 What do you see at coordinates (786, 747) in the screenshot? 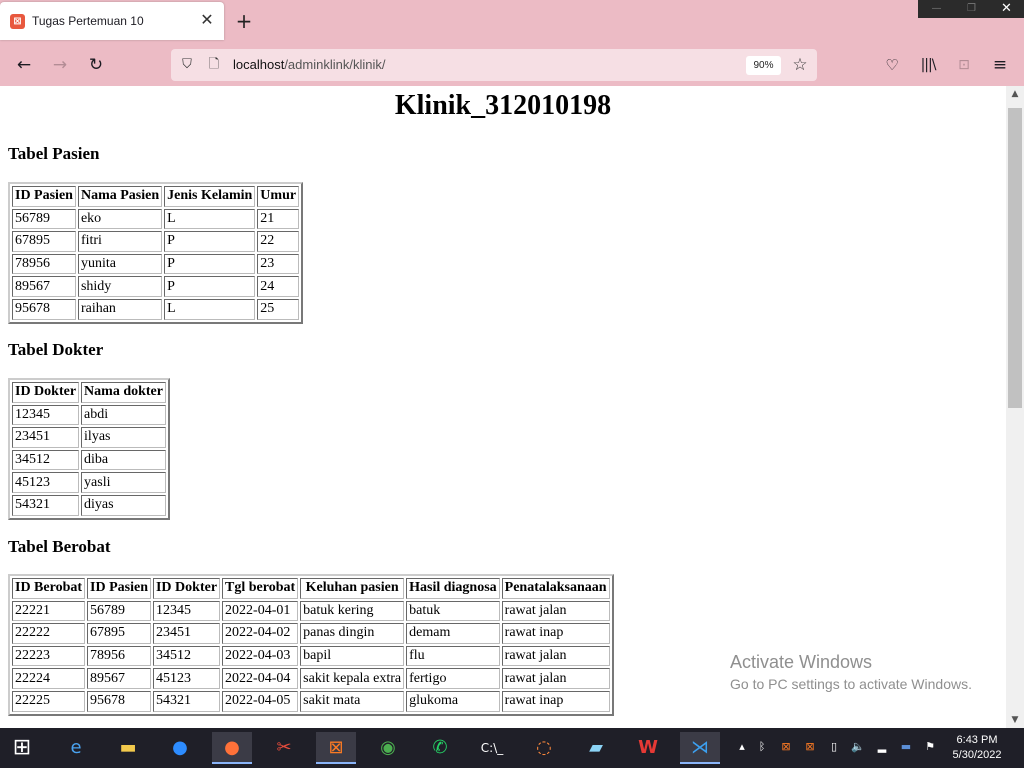
I see `xampp-tray-icon: ⊠` at bounding box center [786, 747].